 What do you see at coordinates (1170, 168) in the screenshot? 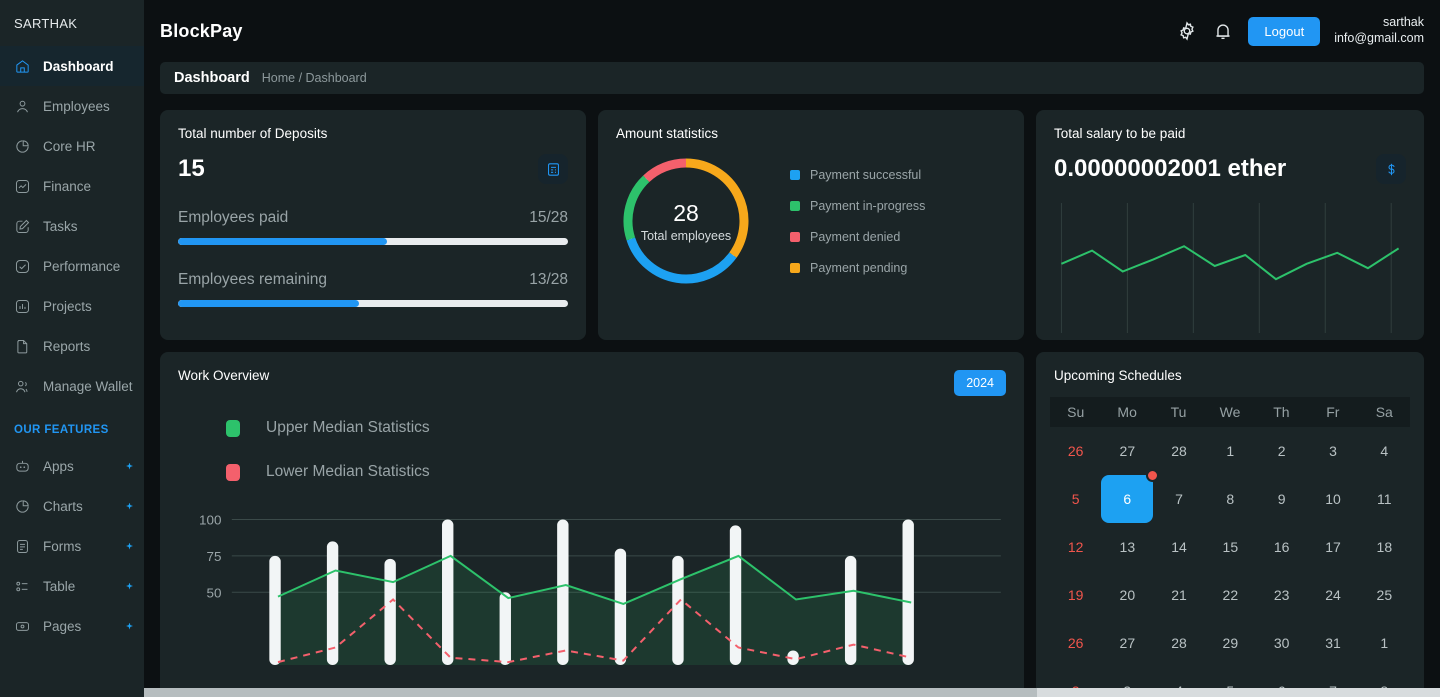
I see `salary-value: 0.00000002001 ether` at bounding box center [1170, 168].